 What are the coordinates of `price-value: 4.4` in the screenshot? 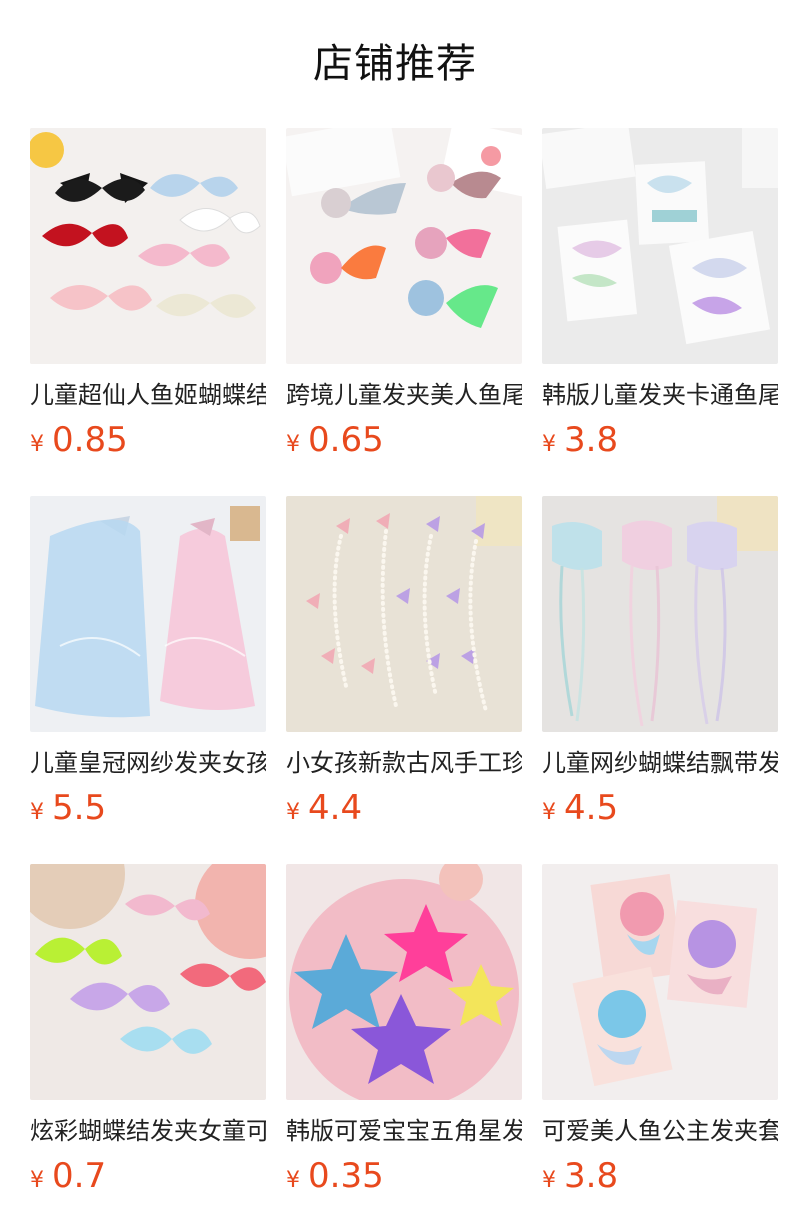 It's located at (335, 808).